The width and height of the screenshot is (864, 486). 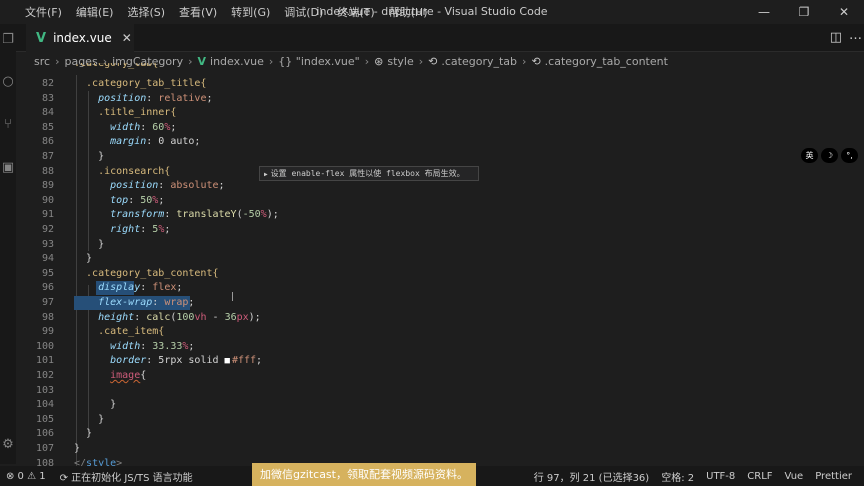 What do you see at coordinates (250, 12) in the screenshot?
I see `menu-item: 转到(G)` at bounding box center [250, 12].